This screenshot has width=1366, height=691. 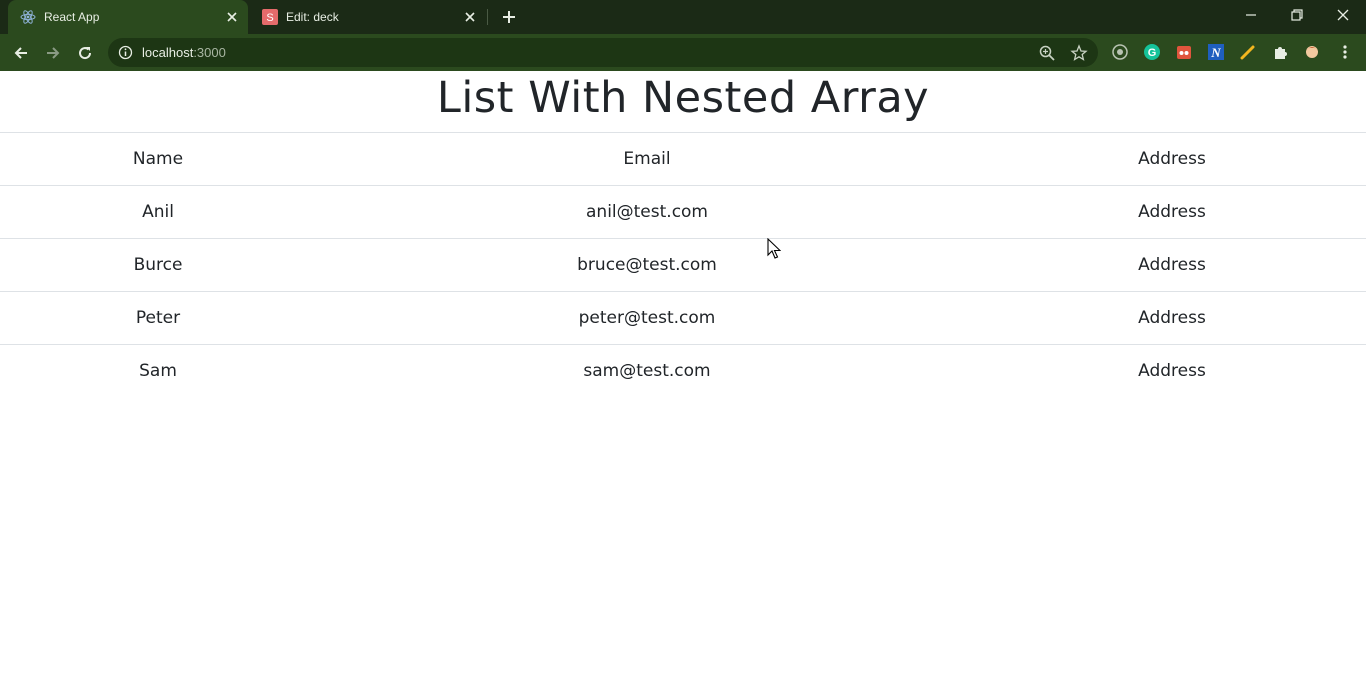 I want to click on bookmark-star-icon, so click(x=1079, y=53).